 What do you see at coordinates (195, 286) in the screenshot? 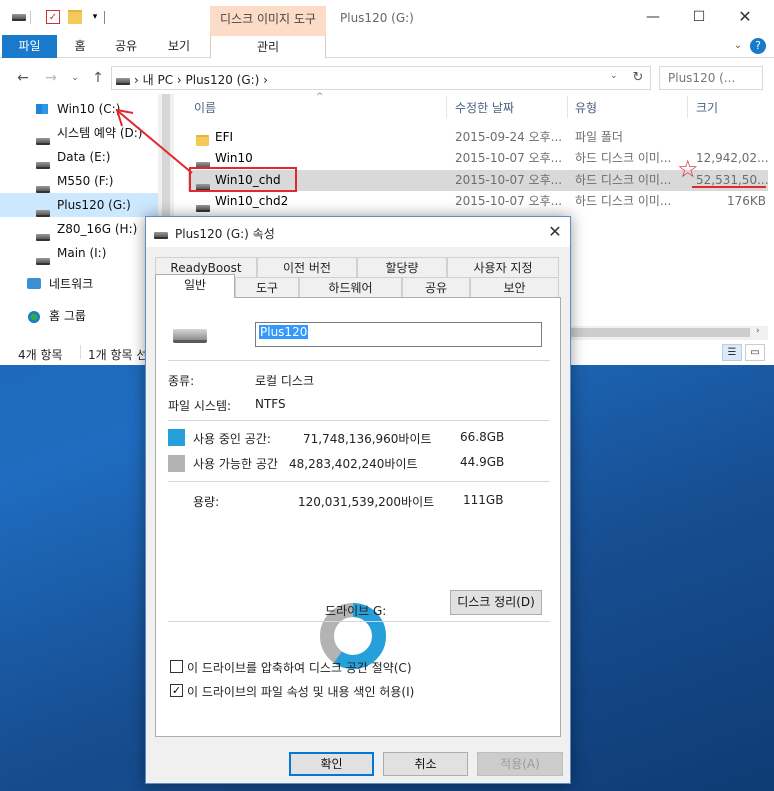
I see `tab-general: 일반` at bounding box center [195, 286].